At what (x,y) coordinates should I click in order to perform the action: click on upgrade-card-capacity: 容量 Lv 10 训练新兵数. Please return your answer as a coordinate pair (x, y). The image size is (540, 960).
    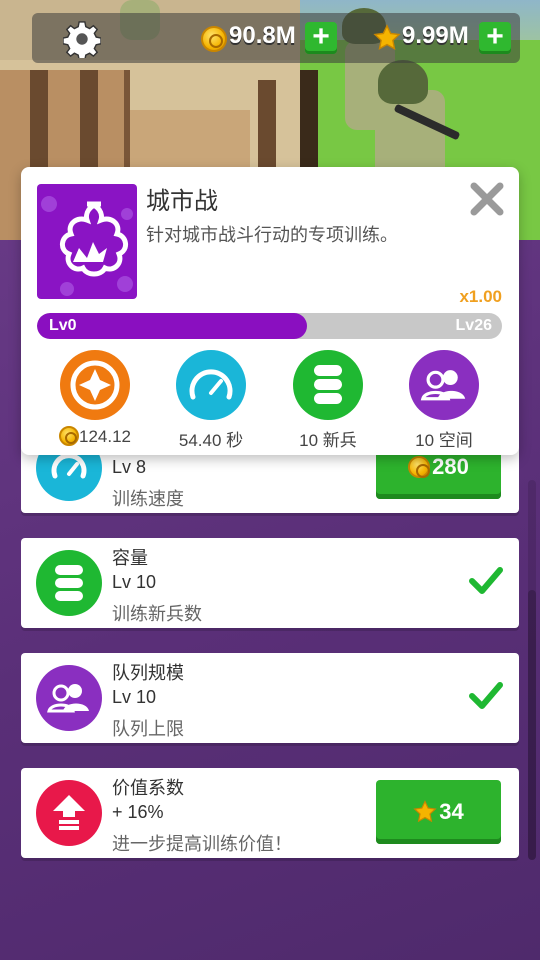
    Looking at the image, I should click on (270, 583).